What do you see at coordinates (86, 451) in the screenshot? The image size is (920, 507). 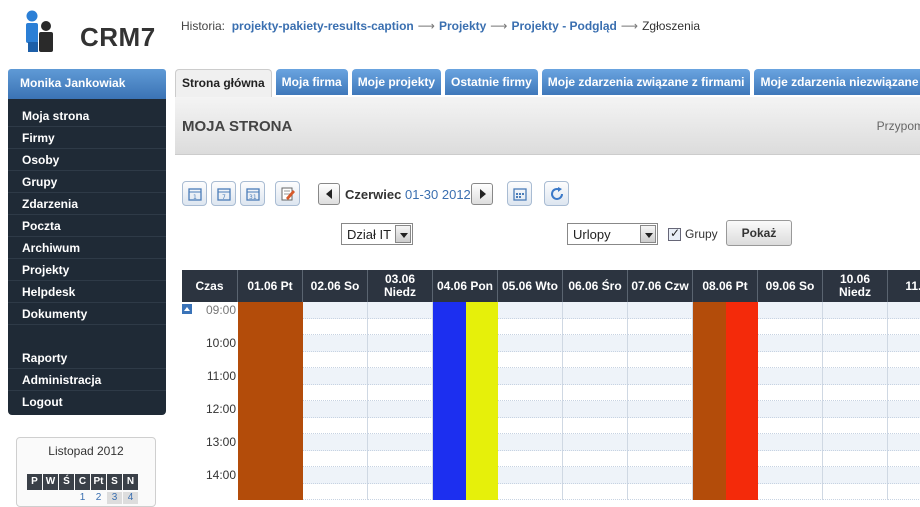 I see `mini-calendar-title: Listopad 2012` at bounding box center [86, 451].